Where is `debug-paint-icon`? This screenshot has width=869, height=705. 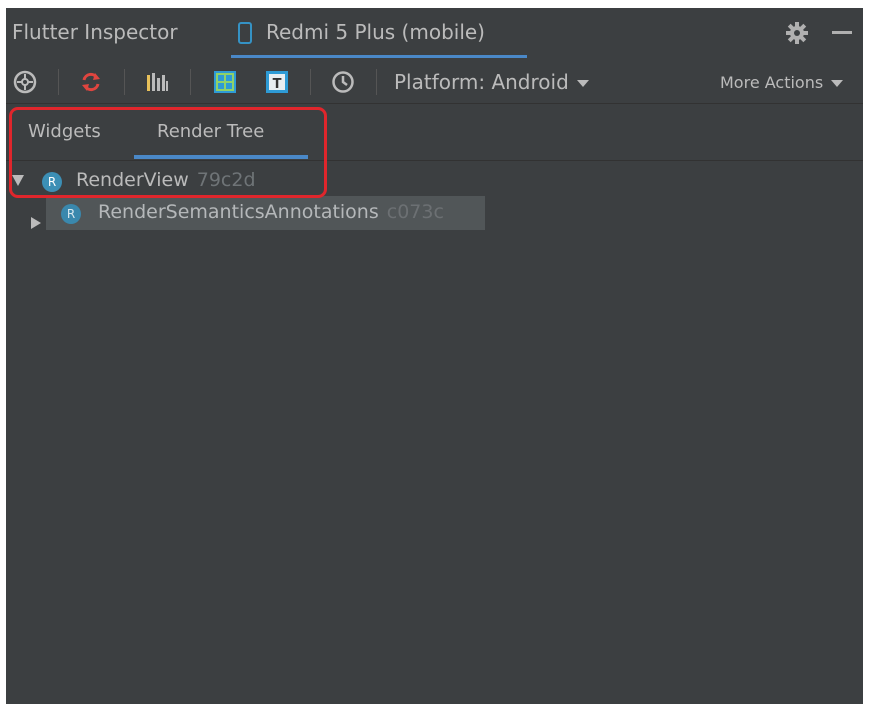
debug-paint-icon is located at coordinates (225, 82).